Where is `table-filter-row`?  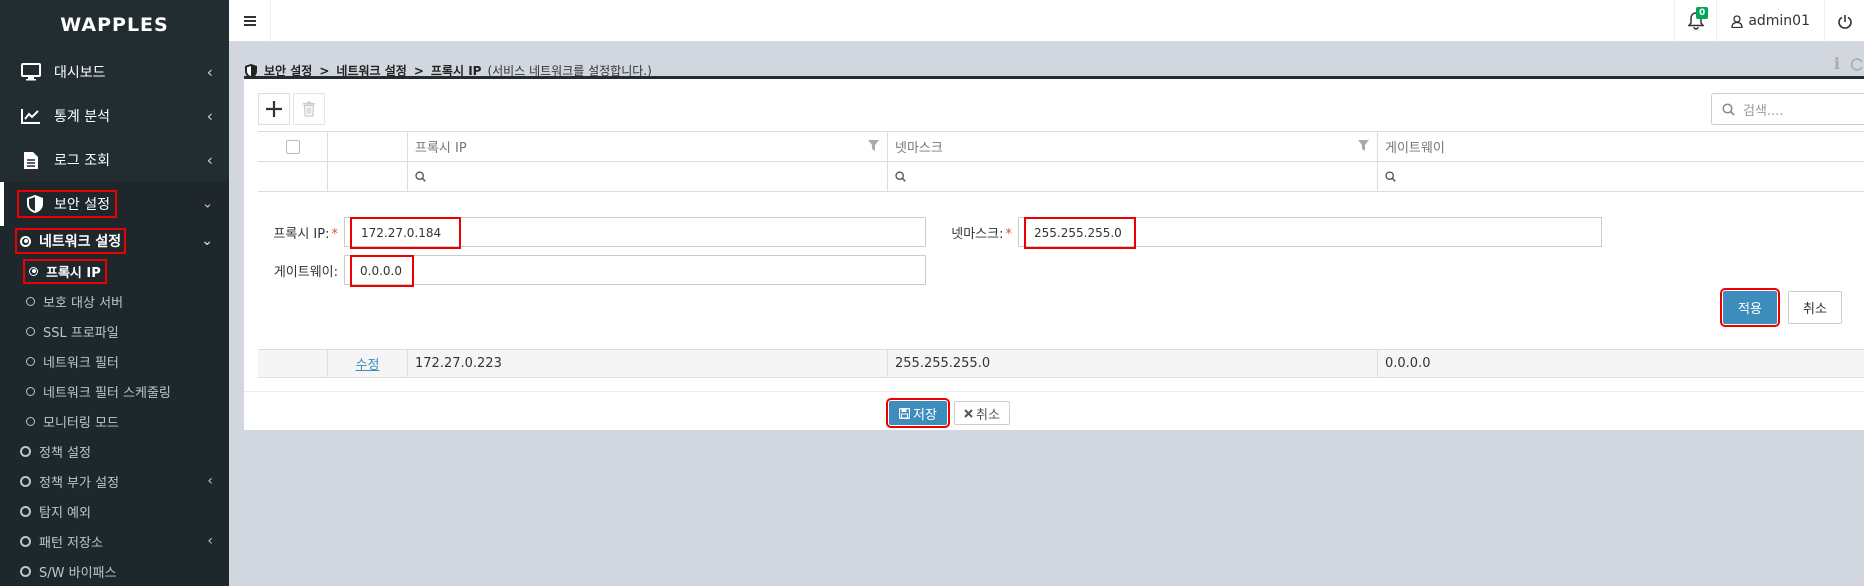 table-filter-row is located at coordinates (1061, 177).